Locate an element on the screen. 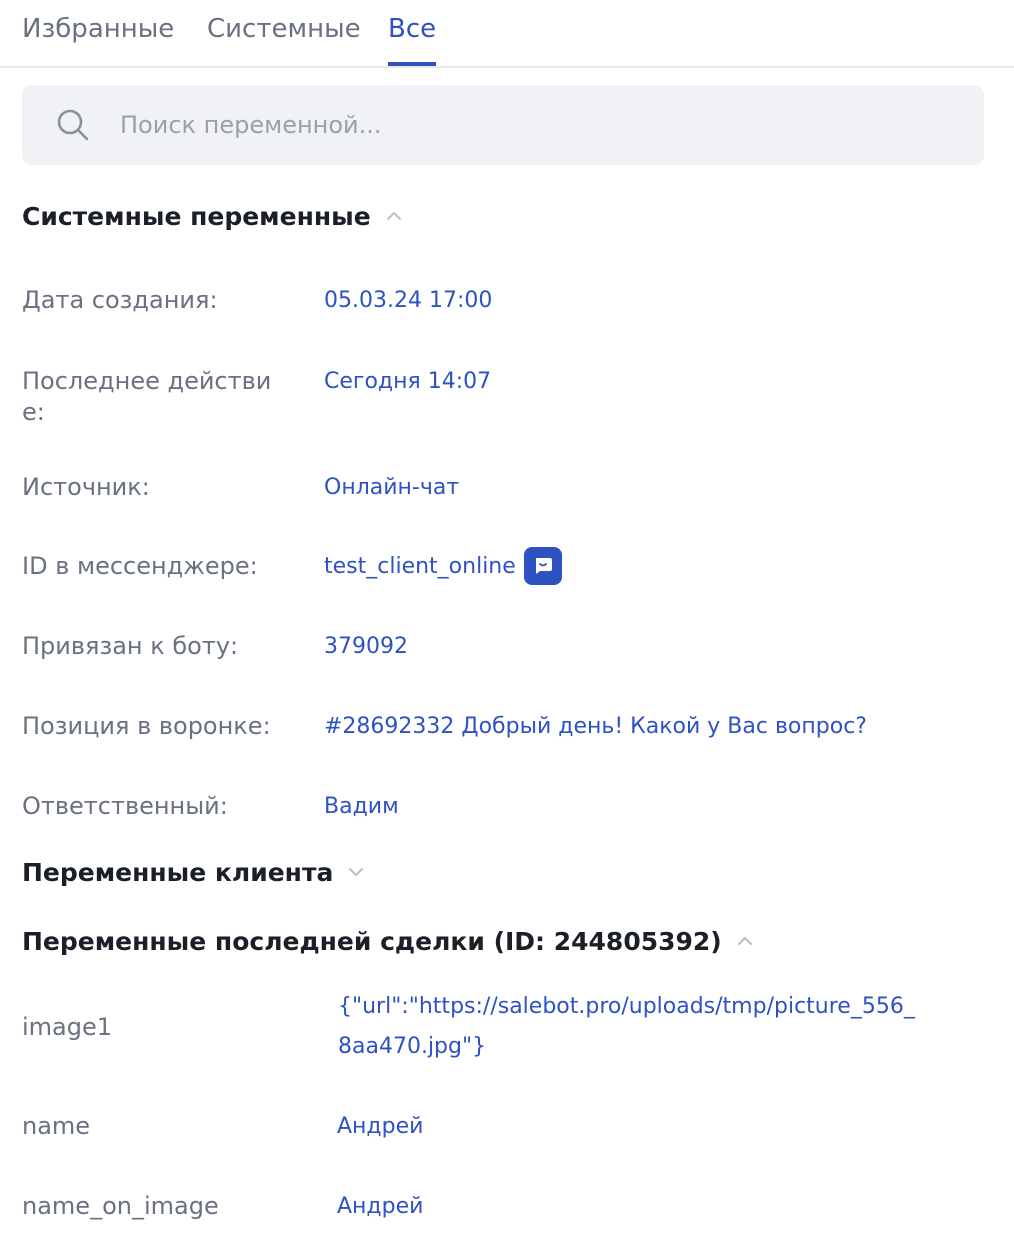 Image resolution: width=1014 pixels, height=1252 pixels. row-label-created: Дата создания: is located at coordinates (120, 300).